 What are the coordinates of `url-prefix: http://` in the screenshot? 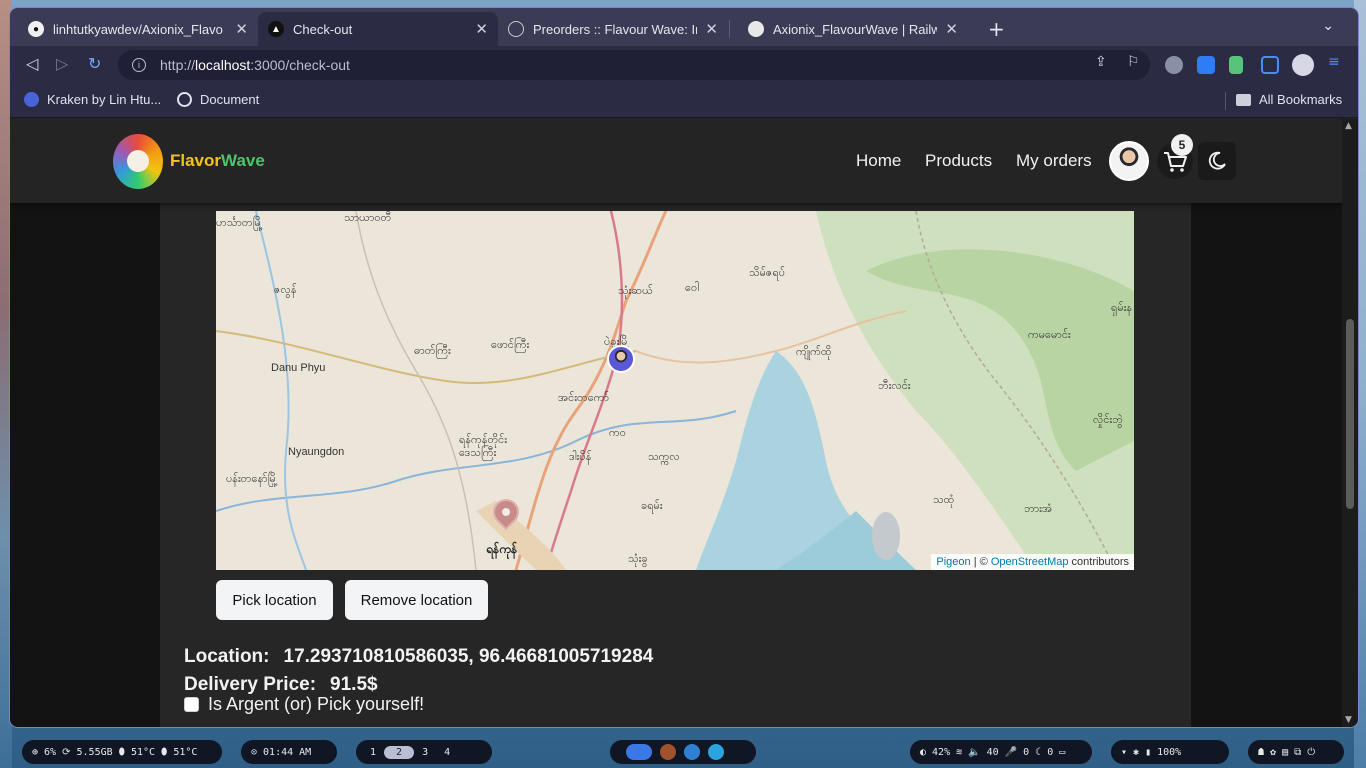 It's located at (178, 65).